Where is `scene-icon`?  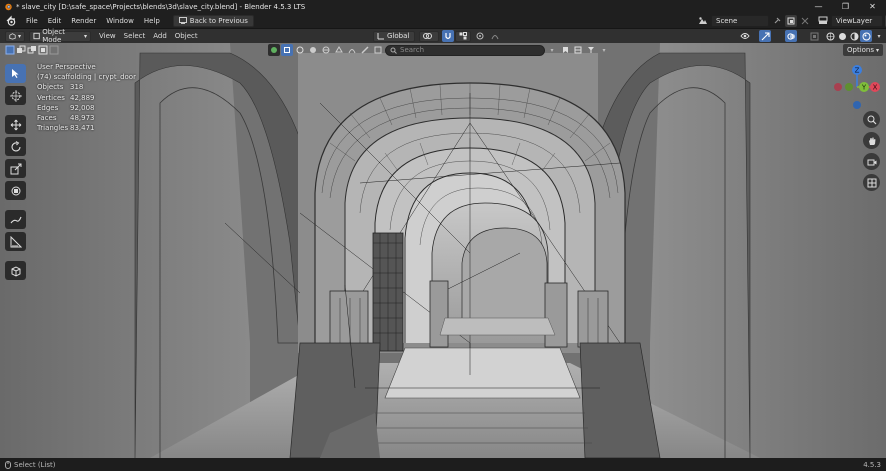 scene-icon is located at coordinates (703, 21).